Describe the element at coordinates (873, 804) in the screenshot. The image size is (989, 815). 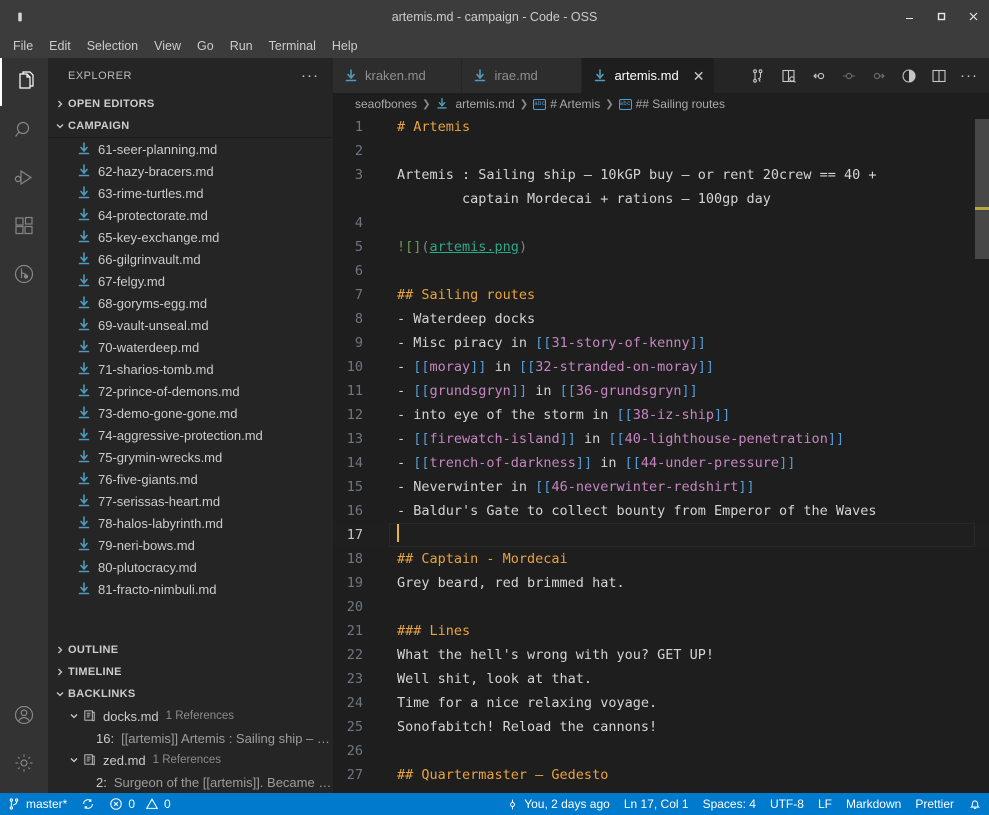
I see `status-language-mode: Markdown` at that location.